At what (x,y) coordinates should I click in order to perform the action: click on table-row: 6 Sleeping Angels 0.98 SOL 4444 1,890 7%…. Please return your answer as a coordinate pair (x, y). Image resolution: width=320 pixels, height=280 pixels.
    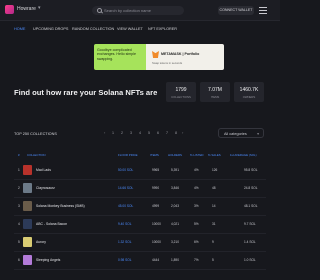
    Looking at the image, I should click on (140, 261).